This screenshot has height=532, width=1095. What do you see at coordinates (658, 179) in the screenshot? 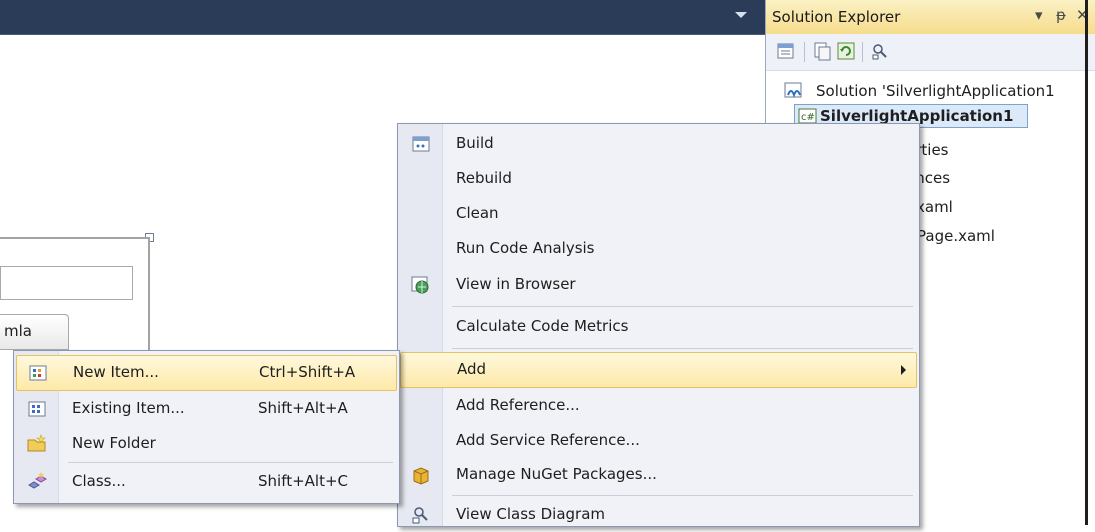
I see `menu-item-rebuild: Rebuild` at bounding box center [658, 179].